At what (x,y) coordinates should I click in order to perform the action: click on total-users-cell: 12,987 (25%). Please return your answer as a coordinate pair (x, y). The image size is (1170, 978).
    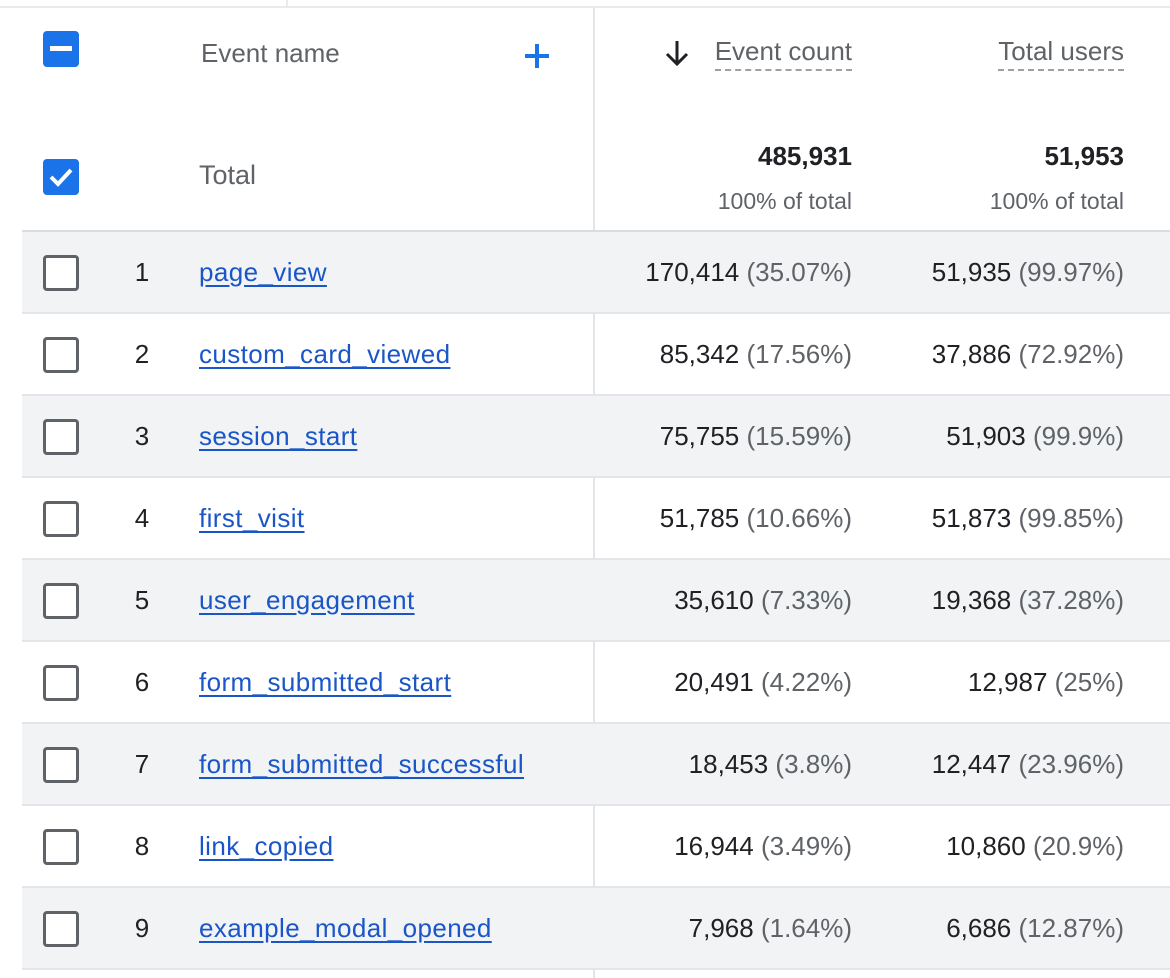
    Looking at the image, I should click on (1046, 682).